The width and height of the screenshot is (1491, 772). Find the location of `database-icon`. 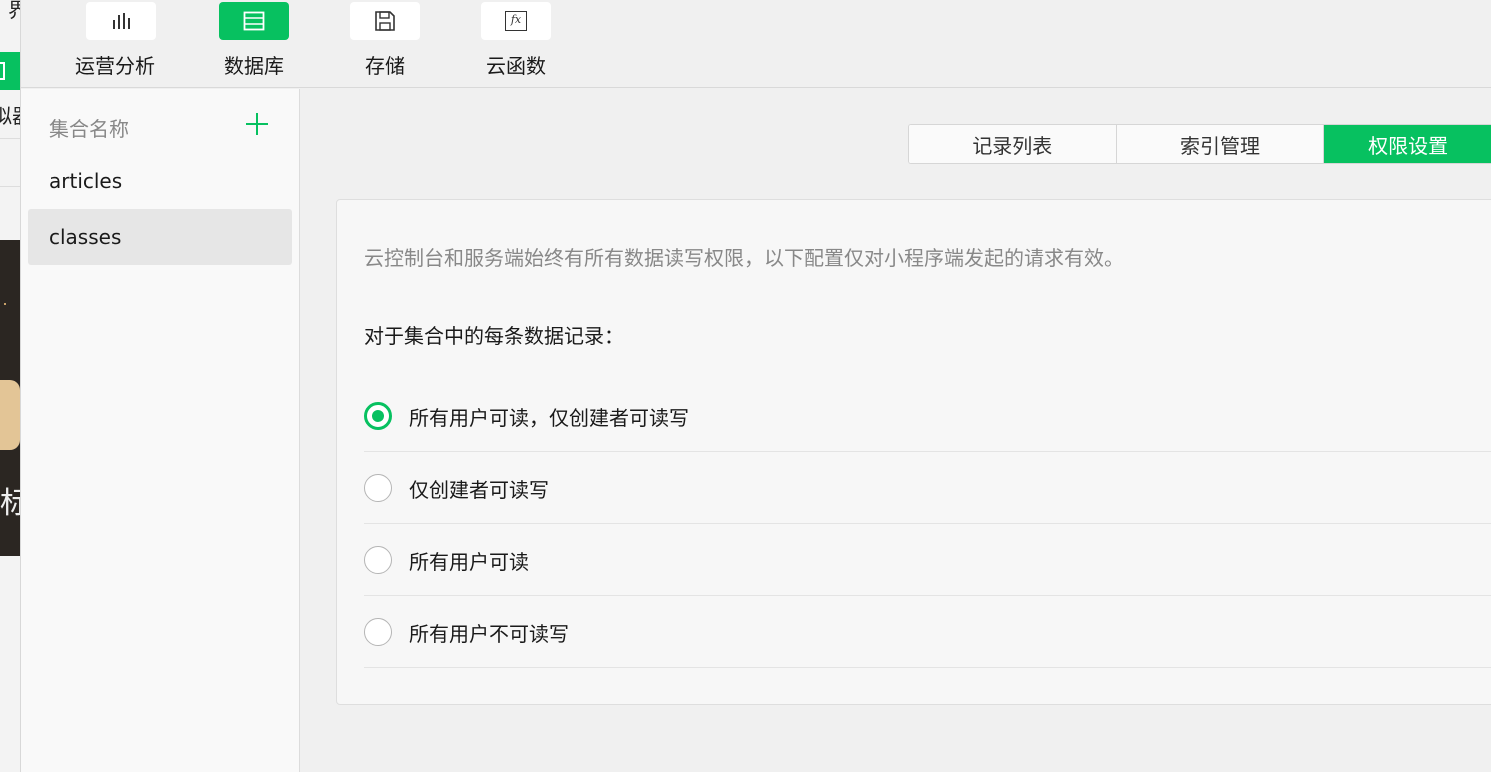

database-icon is located at coordinates (254, 21).